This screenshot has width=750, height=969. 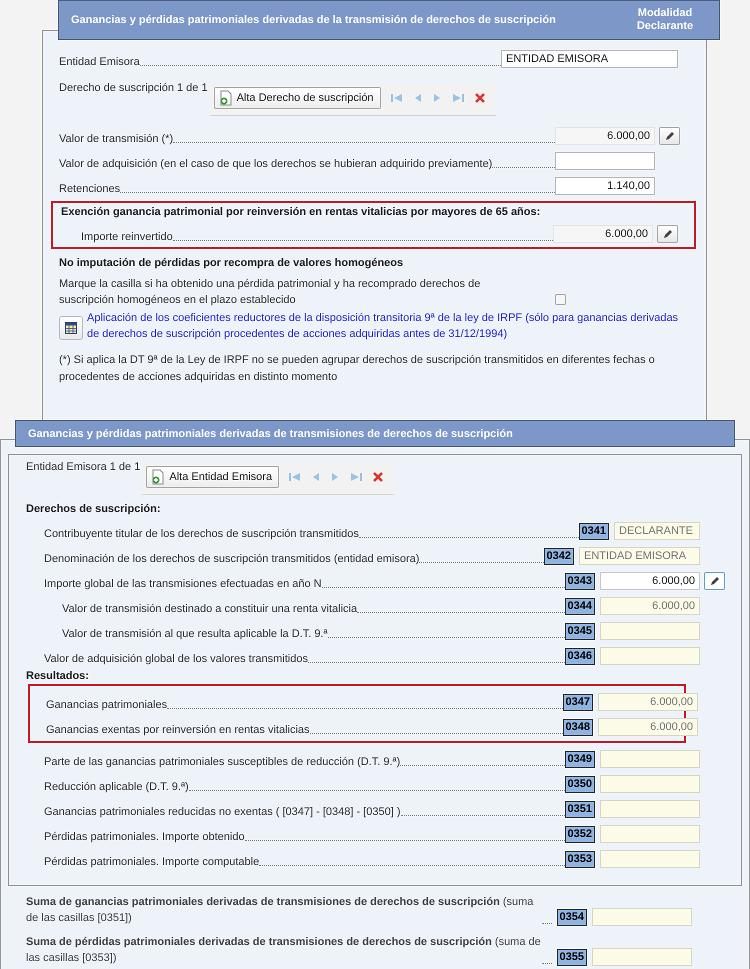 What do you see at coordinates (94, 509) in the screenshot?
I see `group-heading: Derechos de suscripción:` at bounding box center [94, 509].